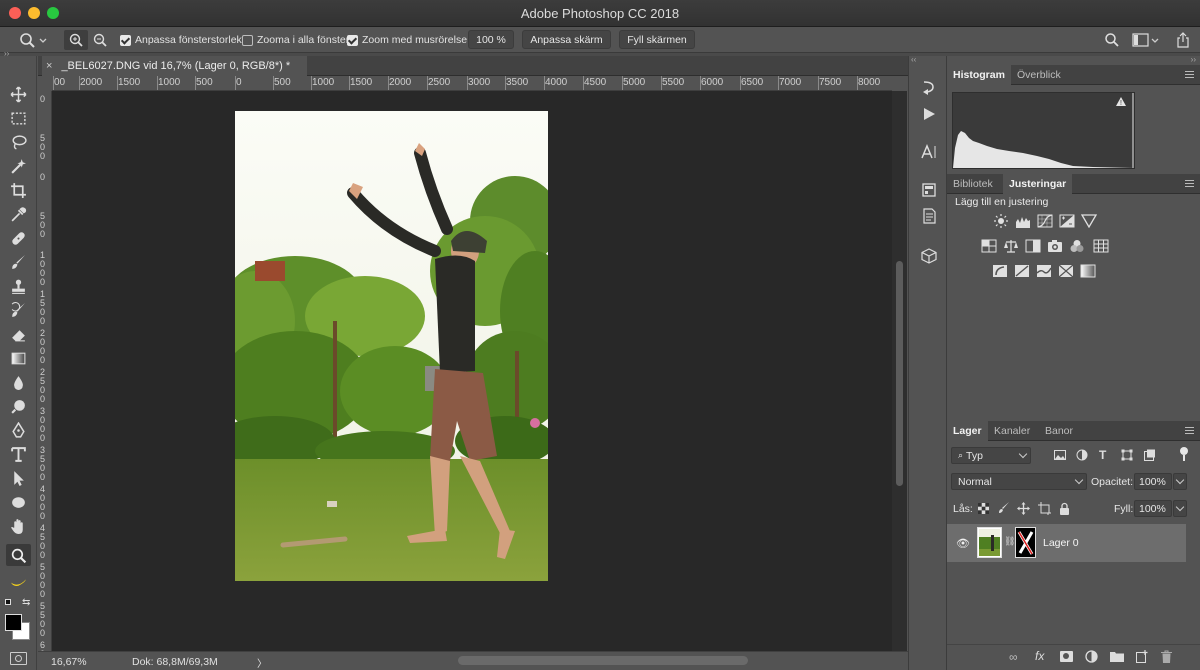  What do you see at coordinates (929, 114) in the screenshot?
I see `actions-panel-button` at bounding box center [929, 114].